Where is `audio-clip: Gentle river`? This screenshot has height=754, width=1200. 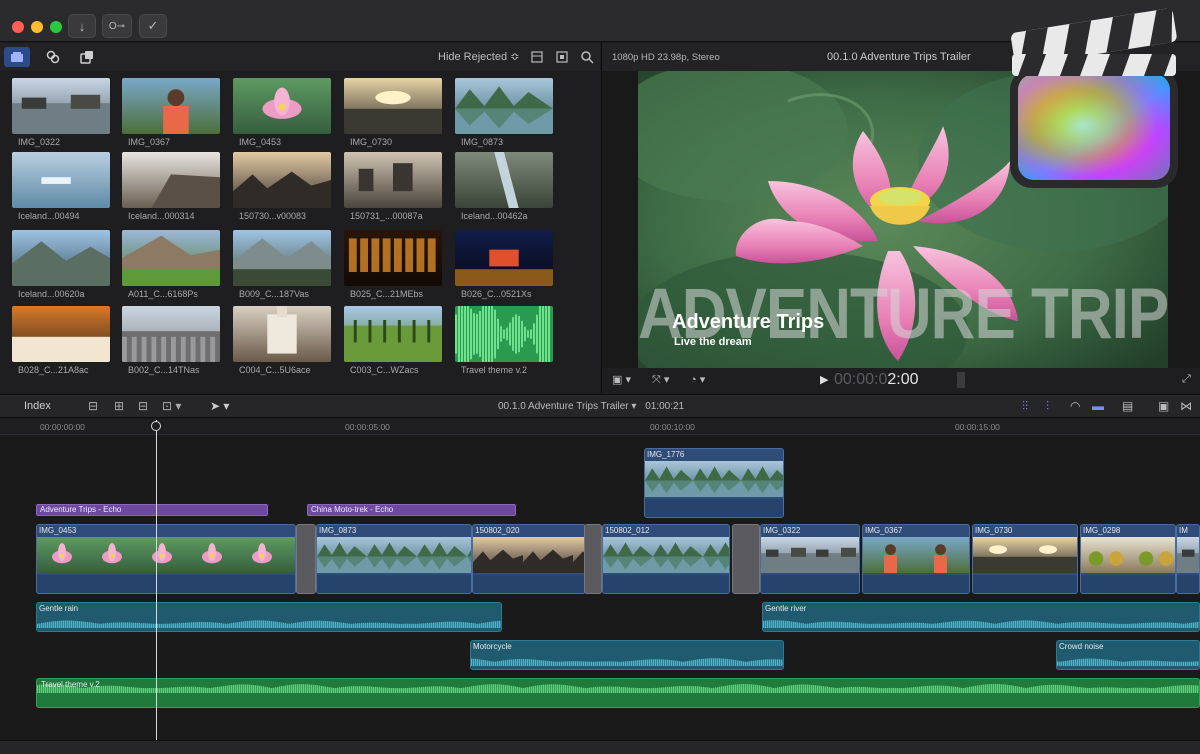
audio-clip: Gentle river is located at coordinates (981, 617).